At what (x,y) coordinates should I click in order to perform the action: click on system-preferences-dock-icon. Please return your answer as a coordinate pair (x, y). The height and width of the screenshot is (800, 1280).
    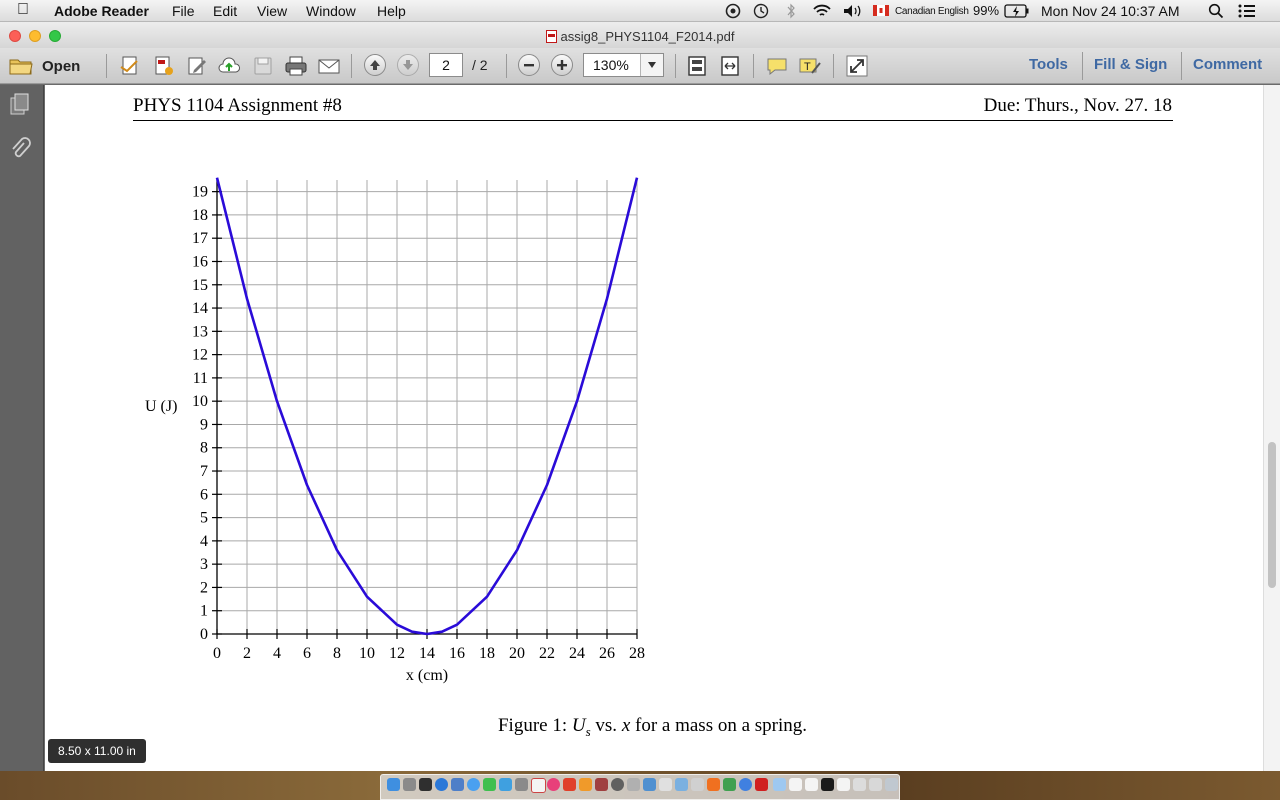
    Looking at the image, I should click on (617, 784).